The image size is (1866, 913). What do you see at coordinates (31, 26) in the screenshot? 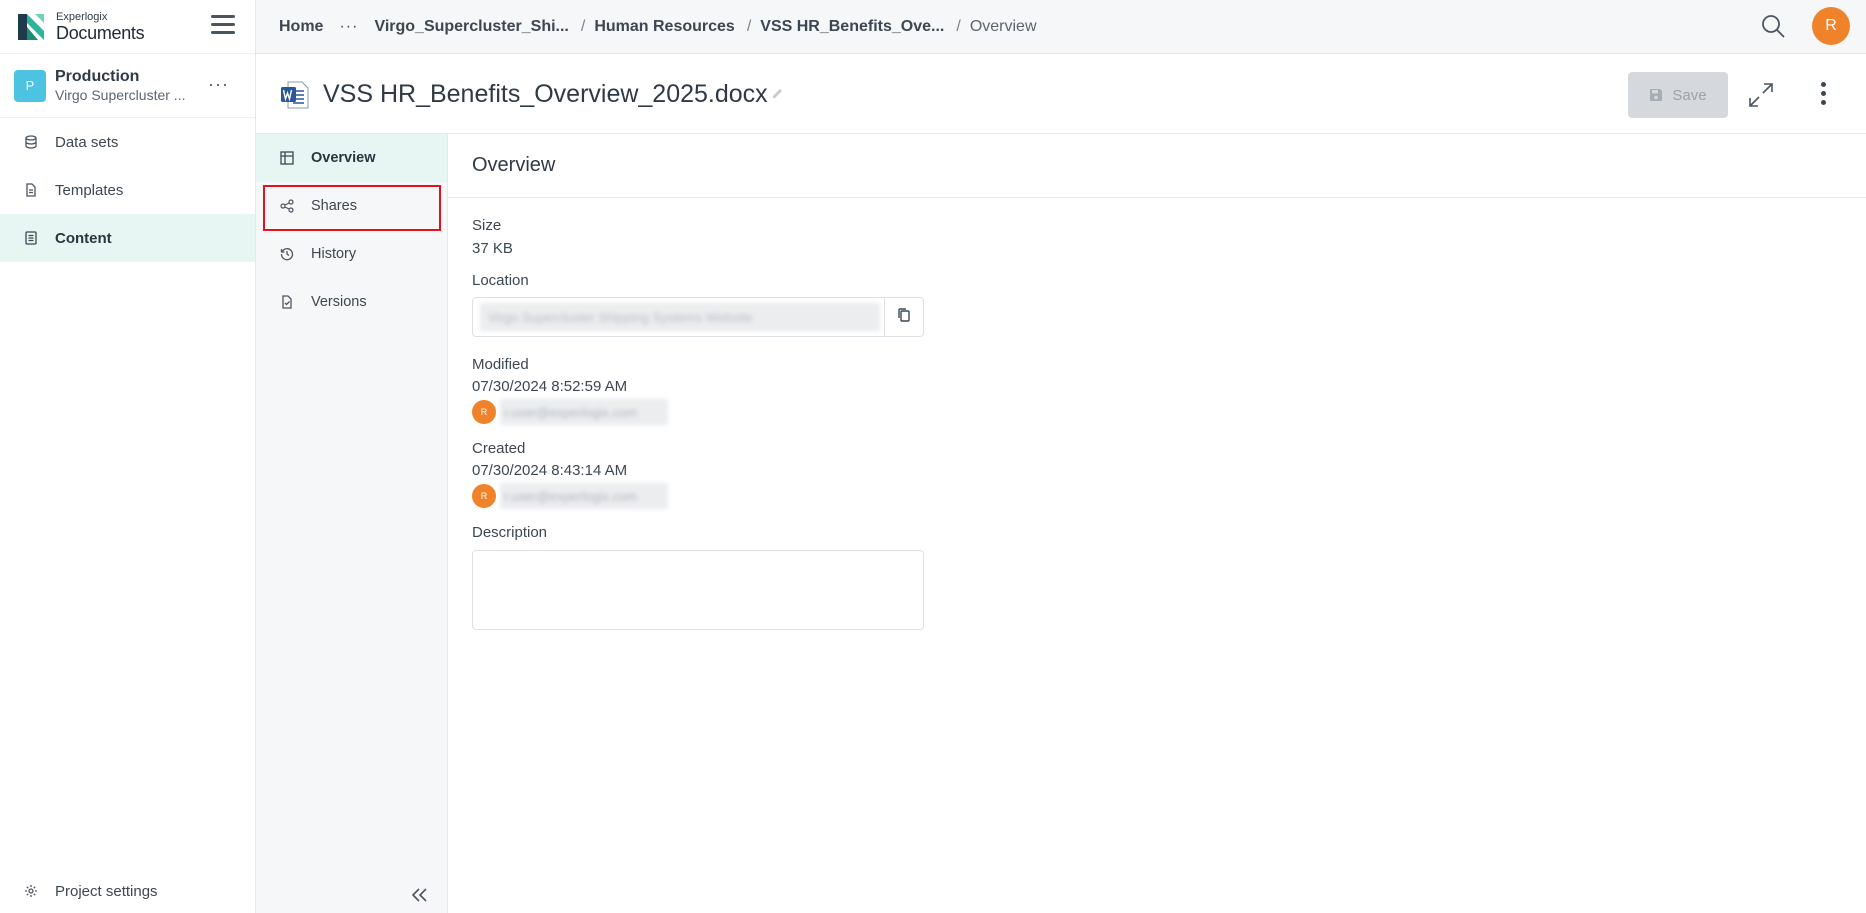
I see `experlogix-logo-icon` at bounding box center [31, 26].